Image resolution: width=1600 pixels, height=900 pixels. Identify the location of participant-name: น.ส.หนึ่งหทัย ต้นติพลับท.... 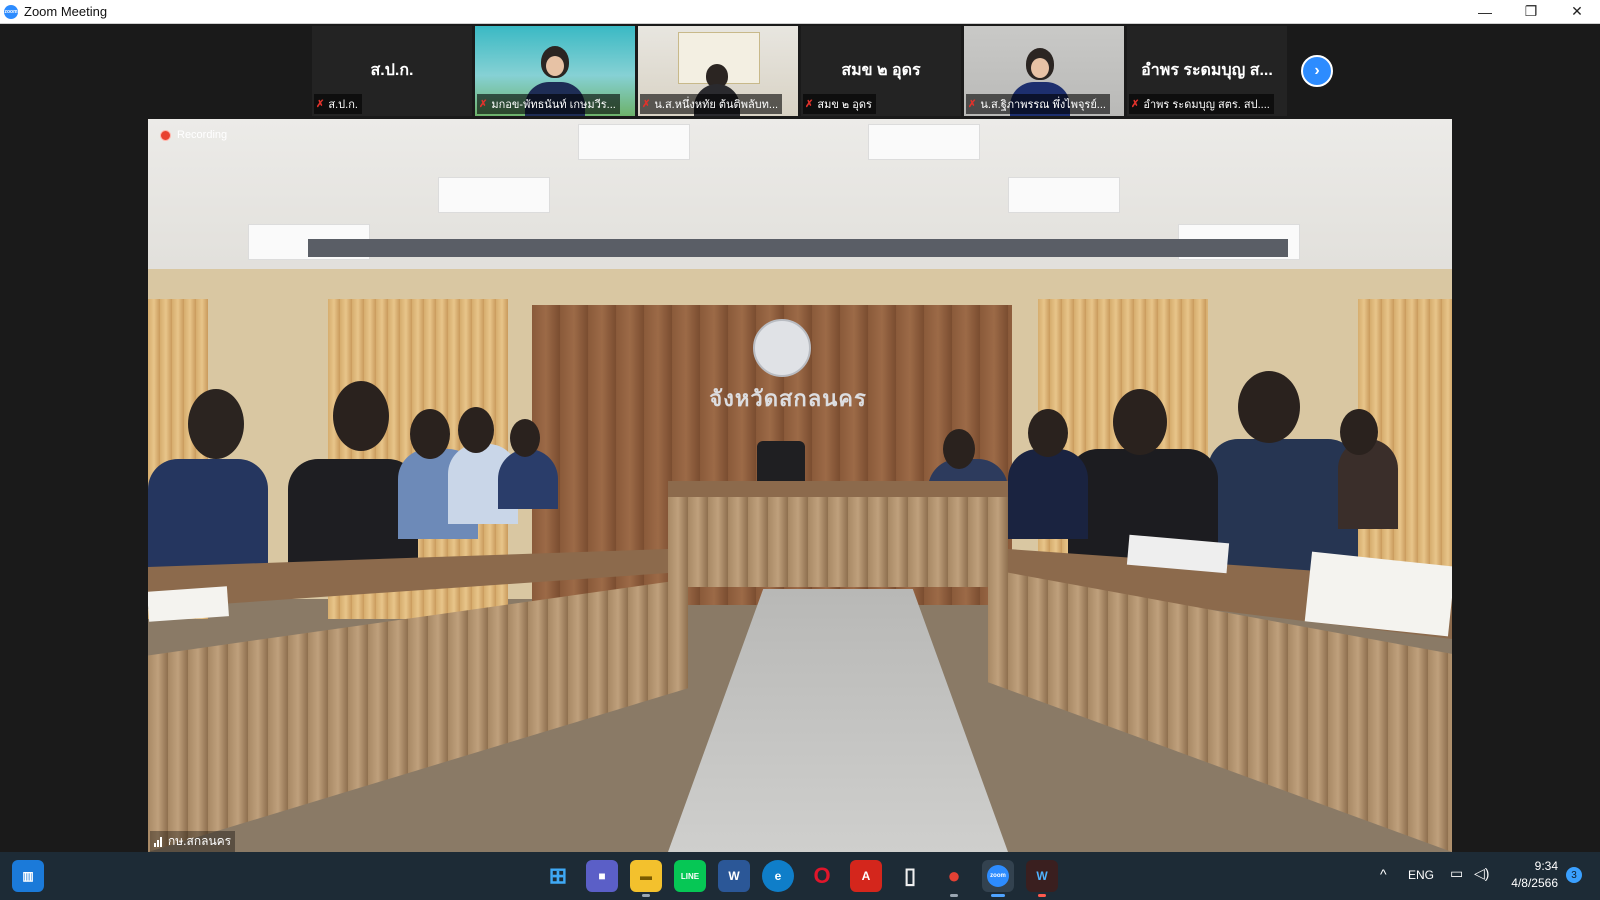
(716, 105).